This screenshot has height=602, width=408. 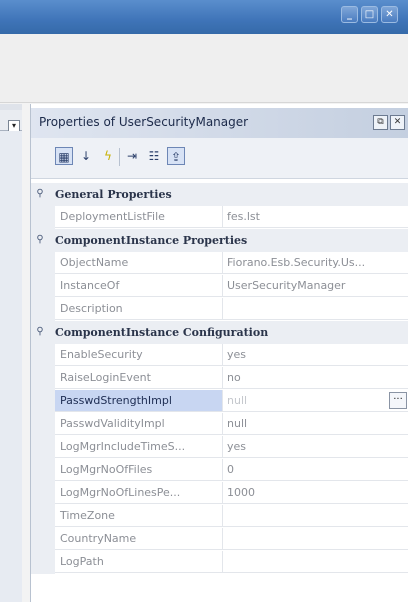 What do you see at coordinates (11, 366) in the screenshot?
I see `left-panel-body` at bounding box center [11, 366].